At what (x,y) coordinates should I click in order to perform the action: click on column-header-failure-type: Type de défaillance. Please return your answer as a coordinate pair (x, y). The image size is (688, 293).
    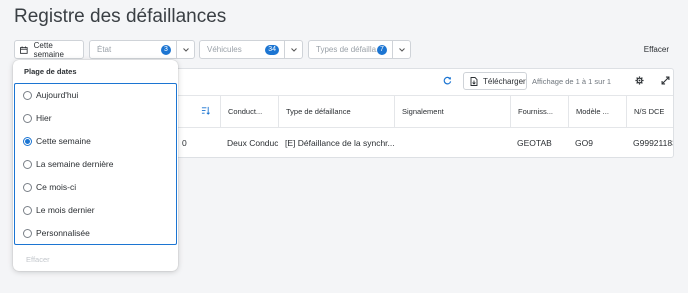
    Looking at the image, I should click on (336, 111).